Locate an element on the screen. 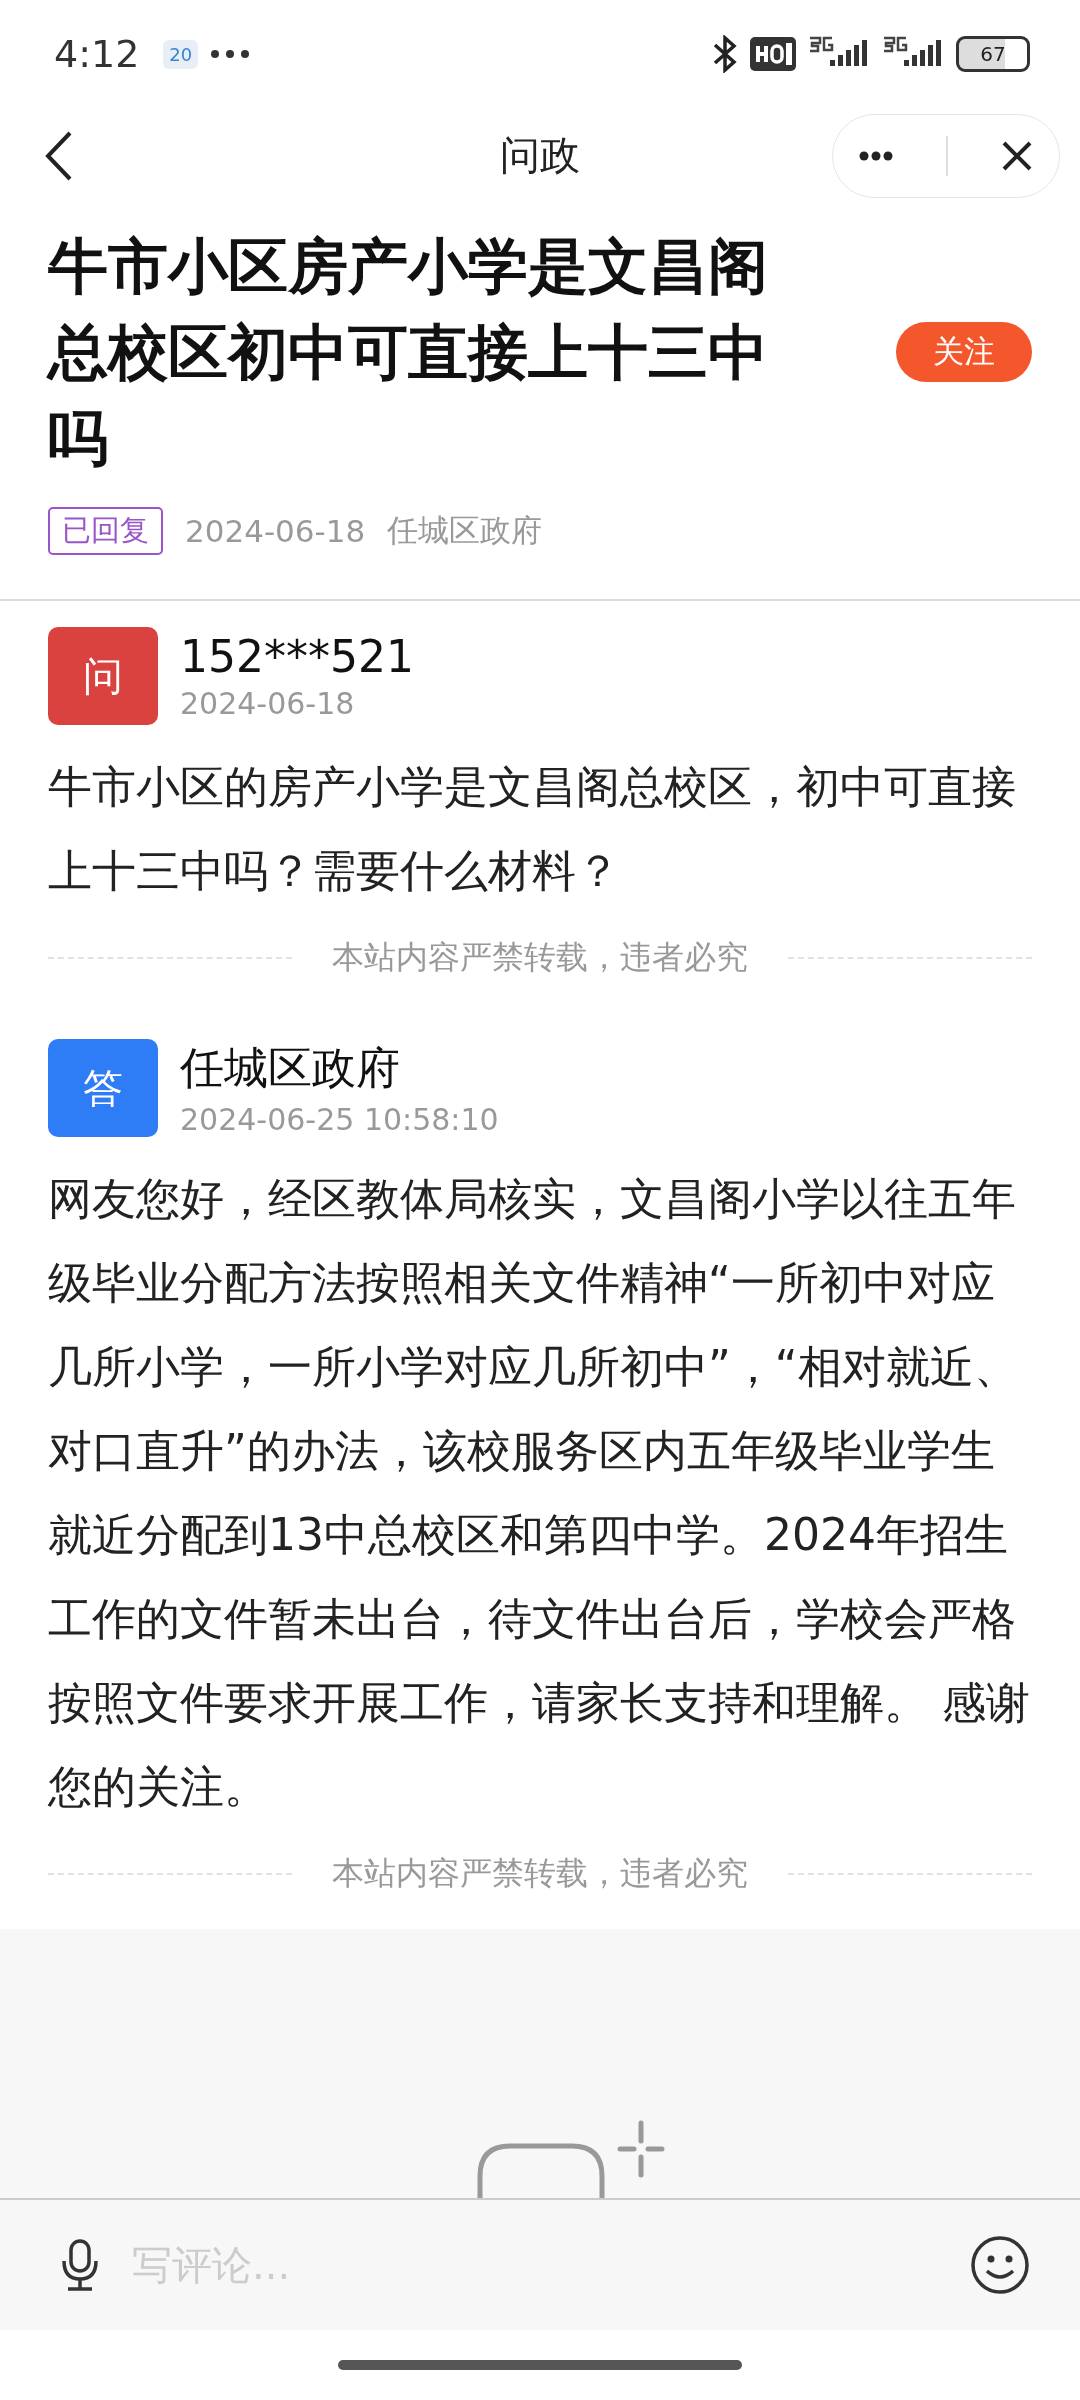 The image size is (1080, 2400). author-name: 任城区政府 is located at coordinates (290, 1068).